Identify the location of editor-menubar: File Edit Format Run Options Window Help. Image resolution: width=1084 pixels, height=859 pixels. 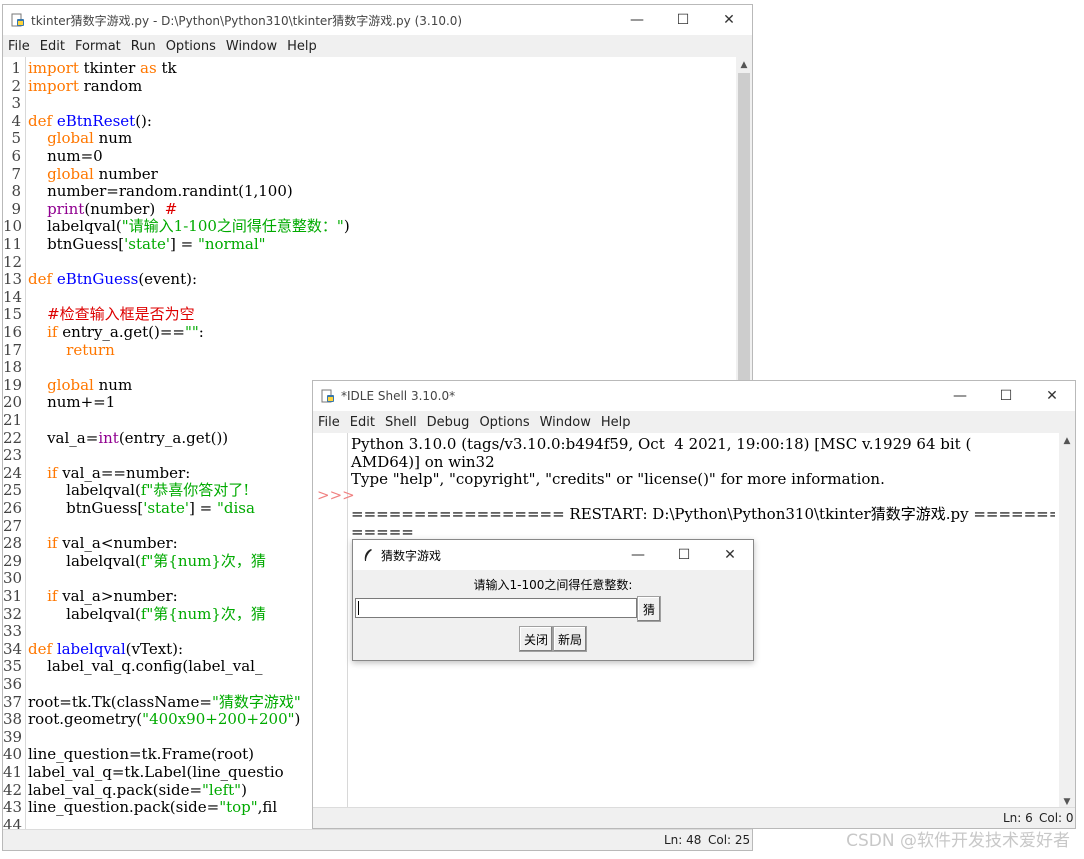
(377, 46).